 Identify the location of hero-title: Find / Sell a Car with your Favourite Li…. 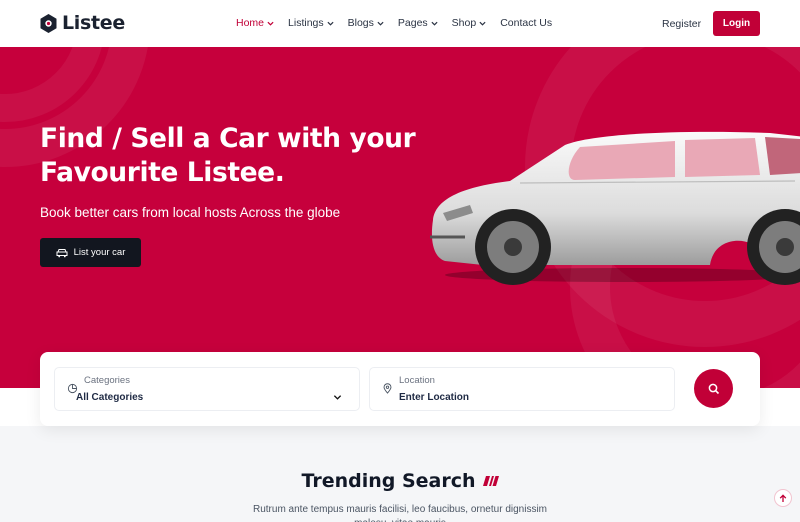
(228, 155).